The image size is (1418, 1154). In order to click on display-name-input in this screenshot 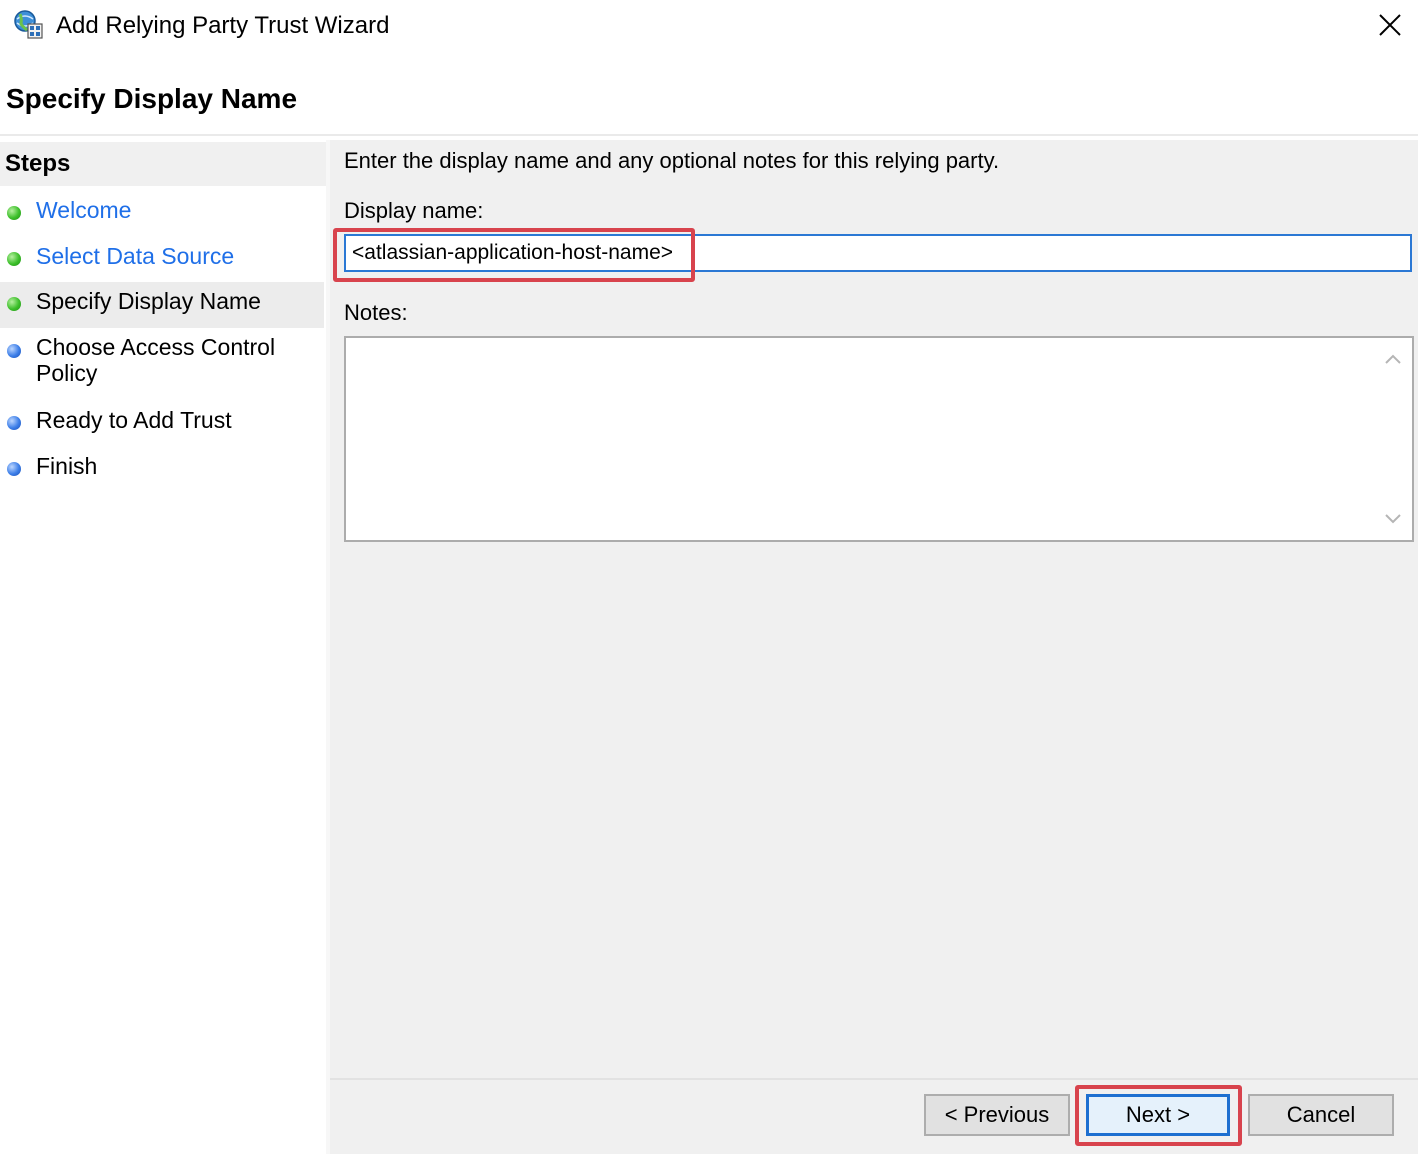, I will do `click(878, 253)`.